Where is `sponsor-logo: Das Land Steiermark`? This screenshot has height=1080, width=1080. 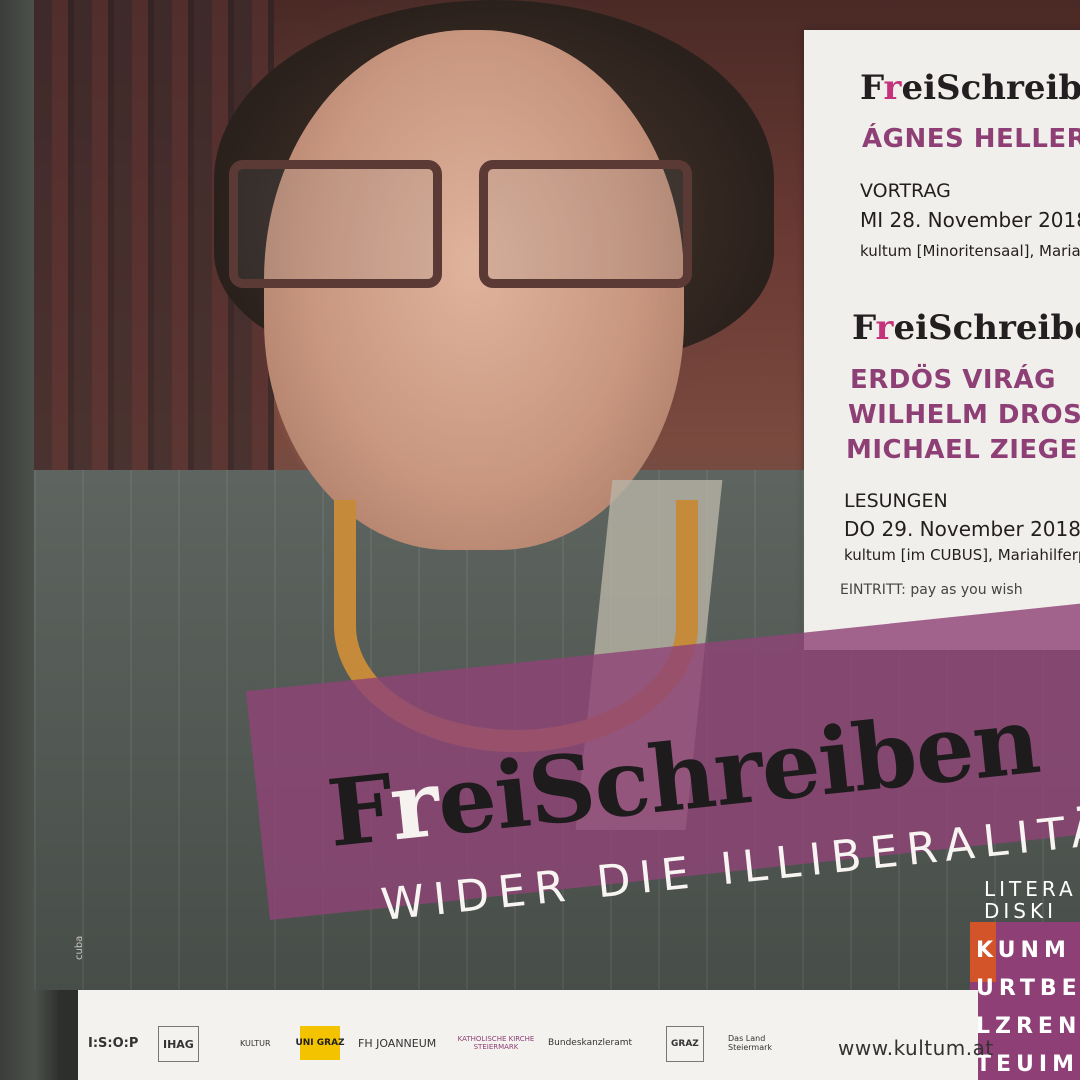
sponsor-logo: Das Land Steiermark is located at coordinates (750, 1043).